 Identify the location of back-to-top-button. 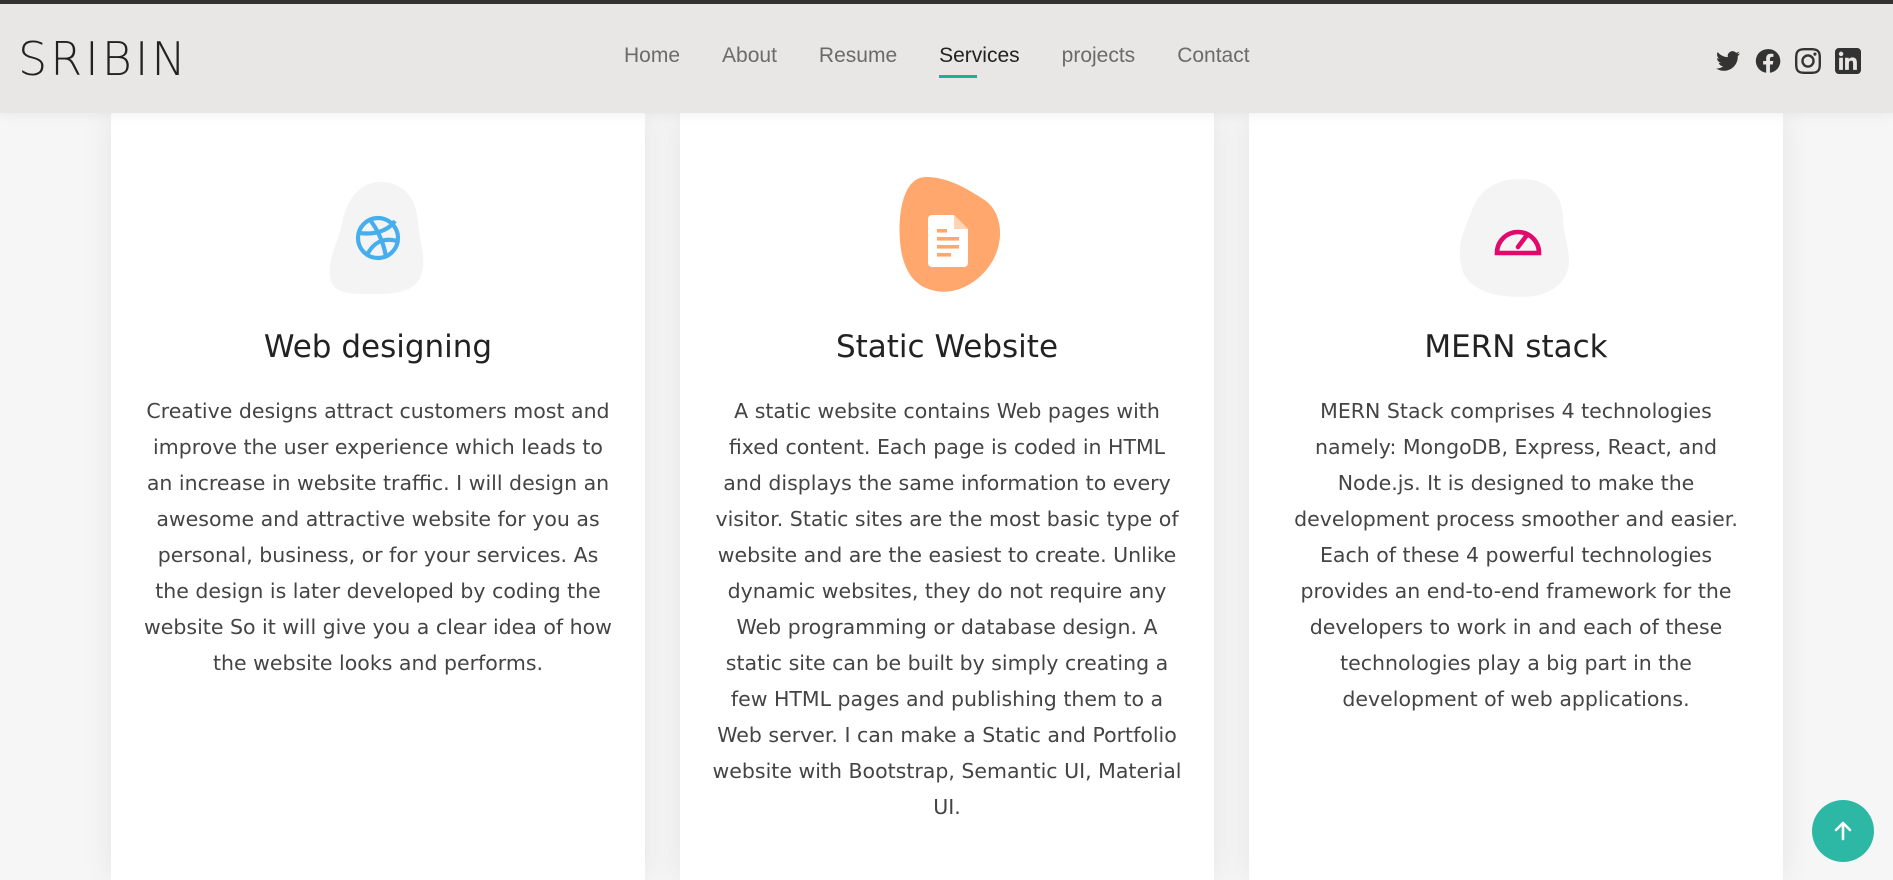
(1843, 831).